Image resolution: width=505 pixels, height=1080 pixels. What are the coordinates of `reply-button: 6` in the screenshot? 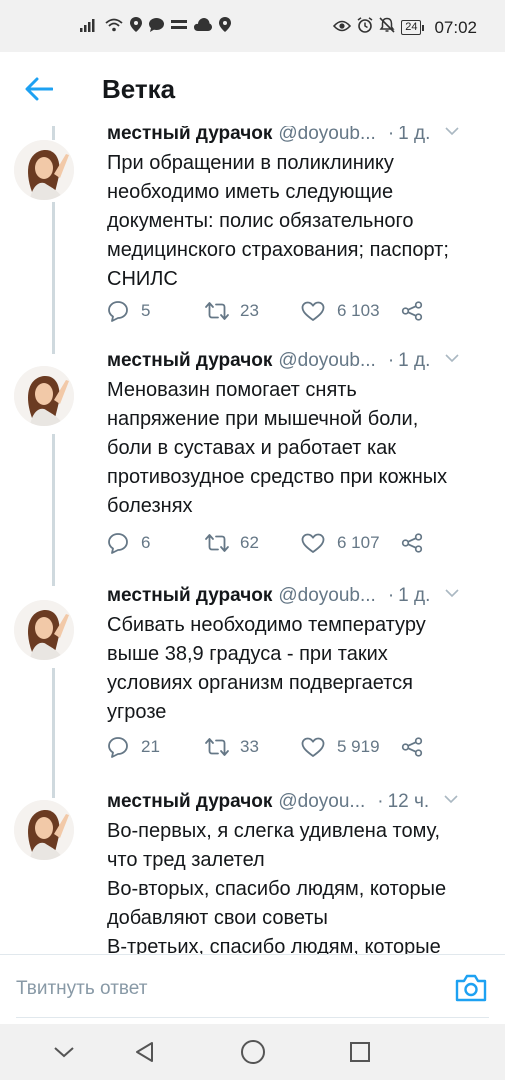 It's located at (155, 543).